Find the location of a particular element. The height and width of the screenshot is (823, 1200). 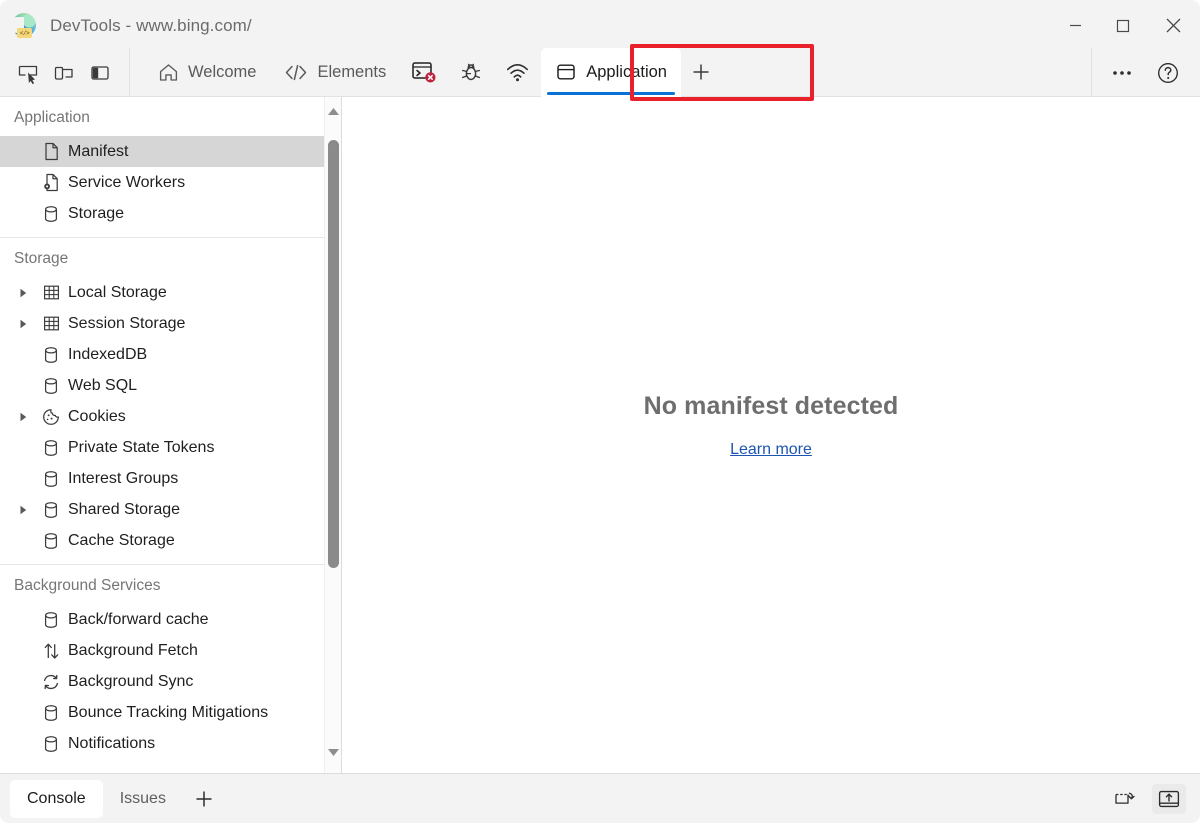

sidebar-item-notifications: Notifications is located at coordinates (162, 743).